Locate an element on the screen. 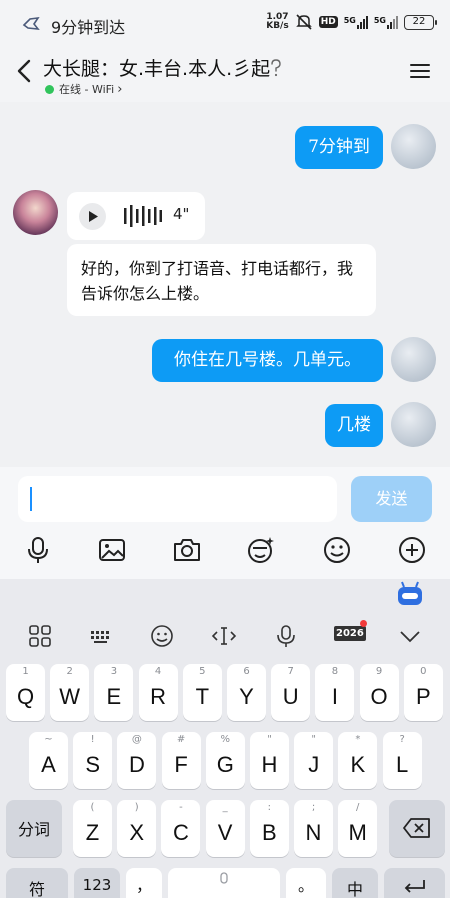 The image size is (450, 898). microphone-icon is located at coordinates (38, 550).